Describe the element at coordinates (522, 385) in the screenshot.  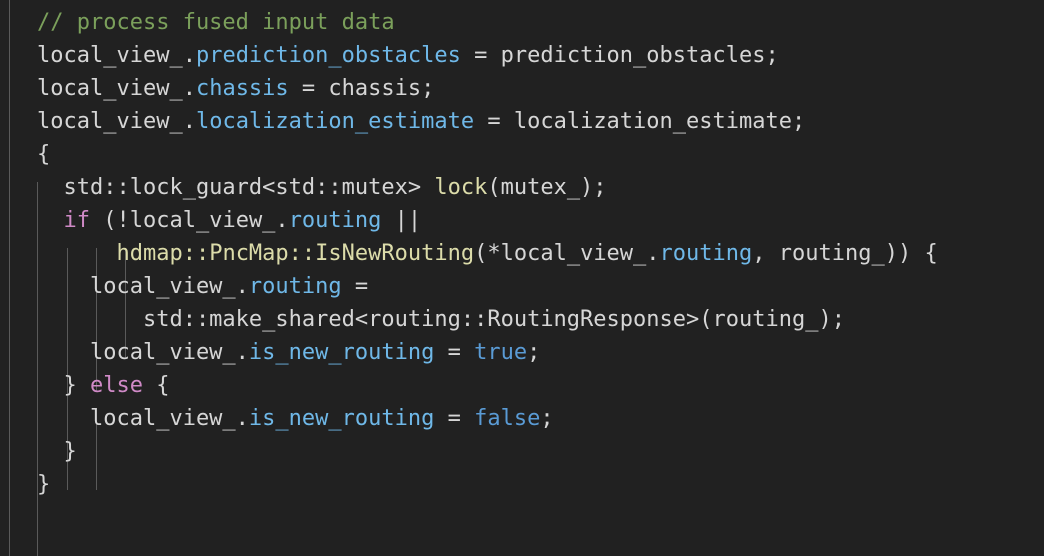
I see `code-line: } else {` at that location.